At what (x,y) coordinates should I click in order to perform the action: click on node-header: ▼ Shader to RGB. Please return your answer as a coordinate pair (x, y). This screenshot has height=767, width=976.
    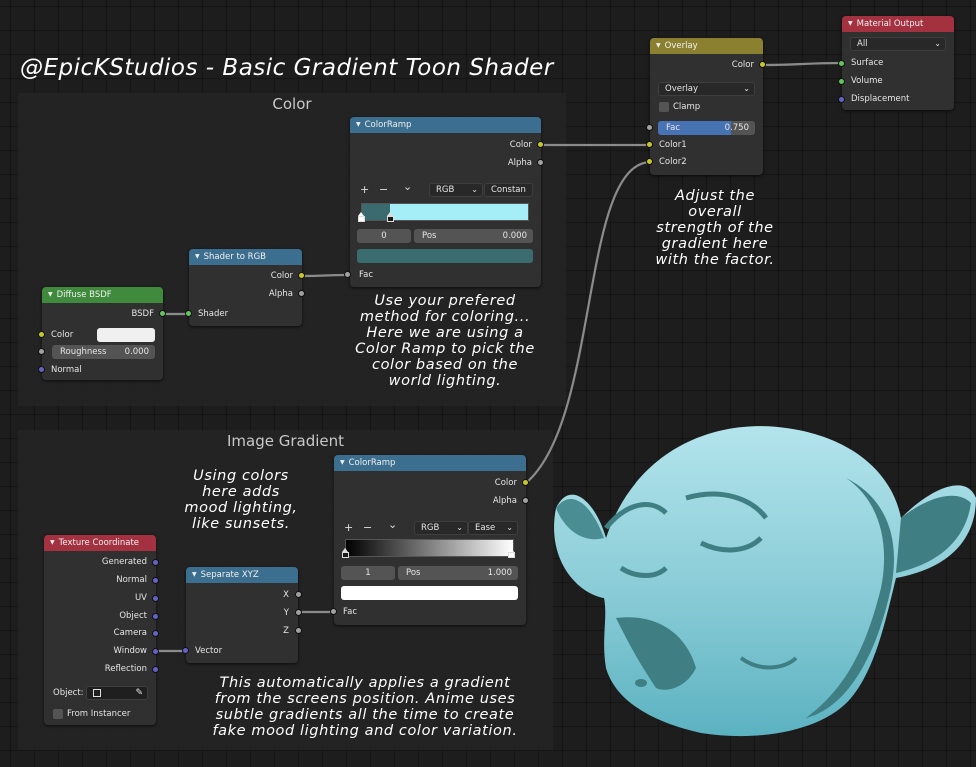
    Looking at the image, I should click on (245, 257).